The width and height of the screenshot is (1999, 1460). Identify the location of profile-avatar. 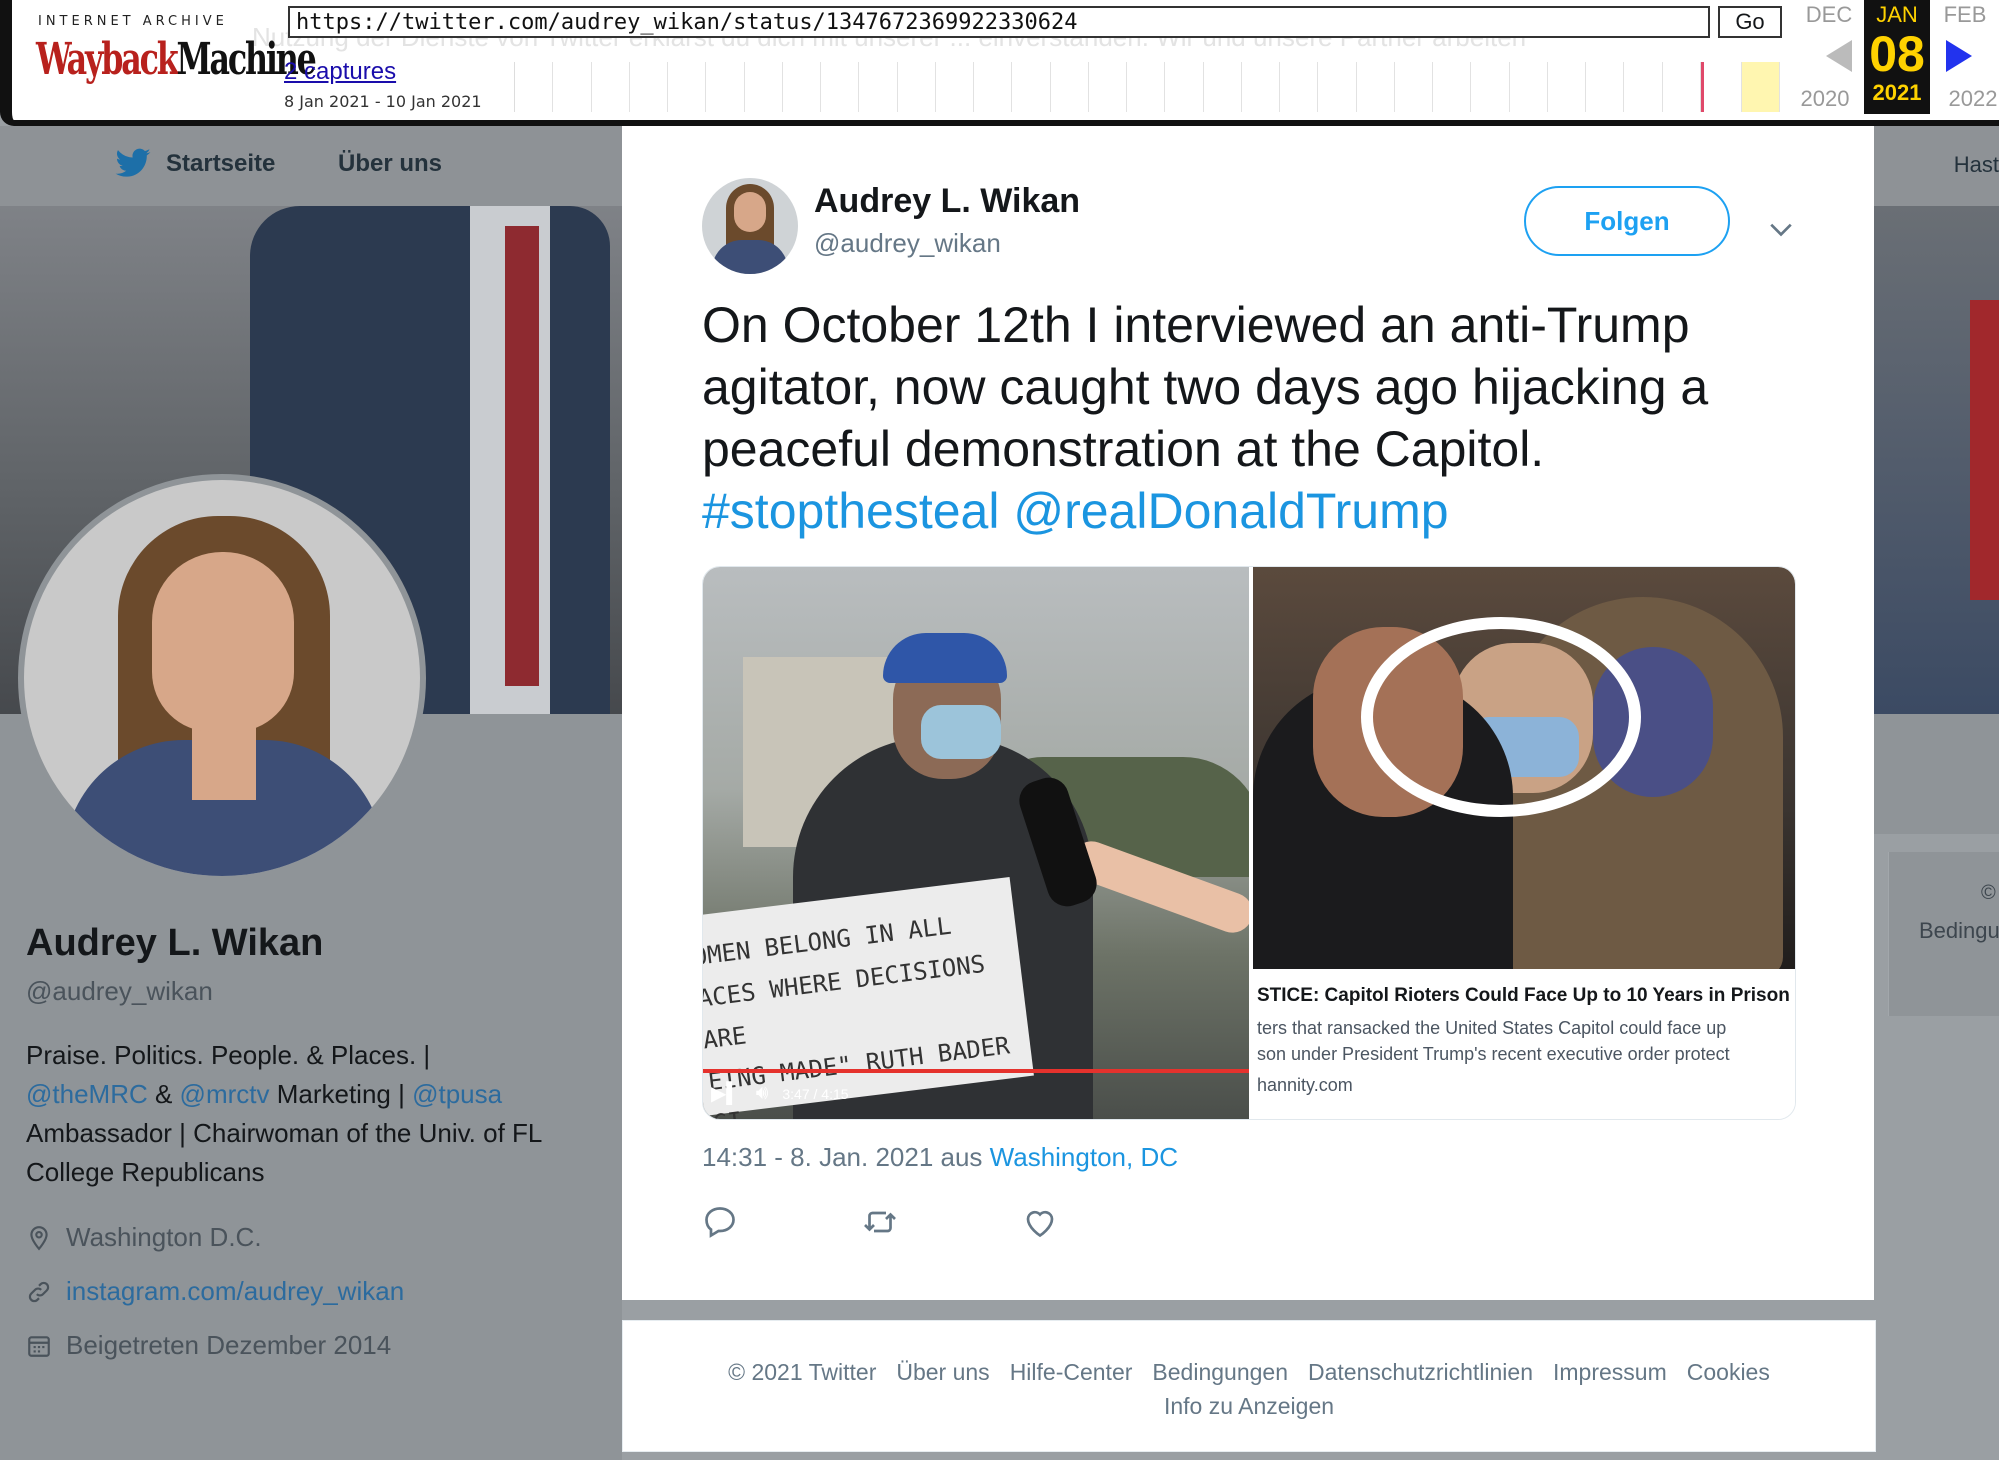
(222, 678).